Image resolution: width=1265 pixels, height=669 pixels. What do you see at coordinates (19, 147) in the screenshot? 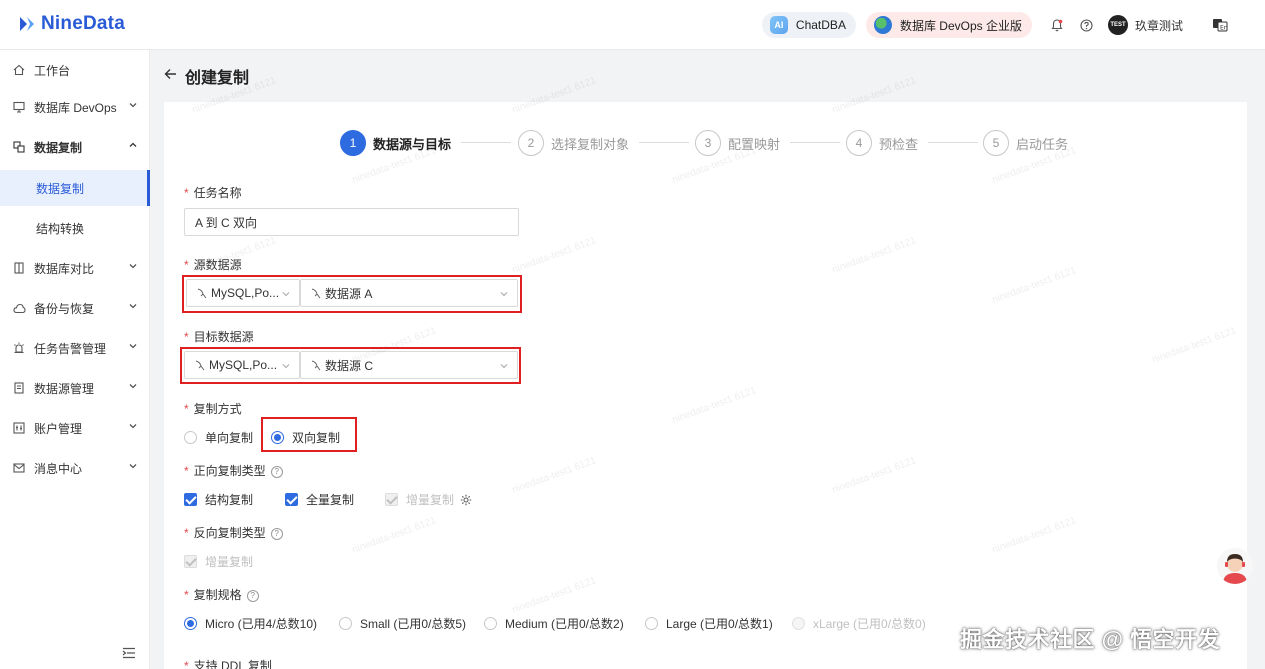
I see `replication-icon` at bounding box center [19, 147].